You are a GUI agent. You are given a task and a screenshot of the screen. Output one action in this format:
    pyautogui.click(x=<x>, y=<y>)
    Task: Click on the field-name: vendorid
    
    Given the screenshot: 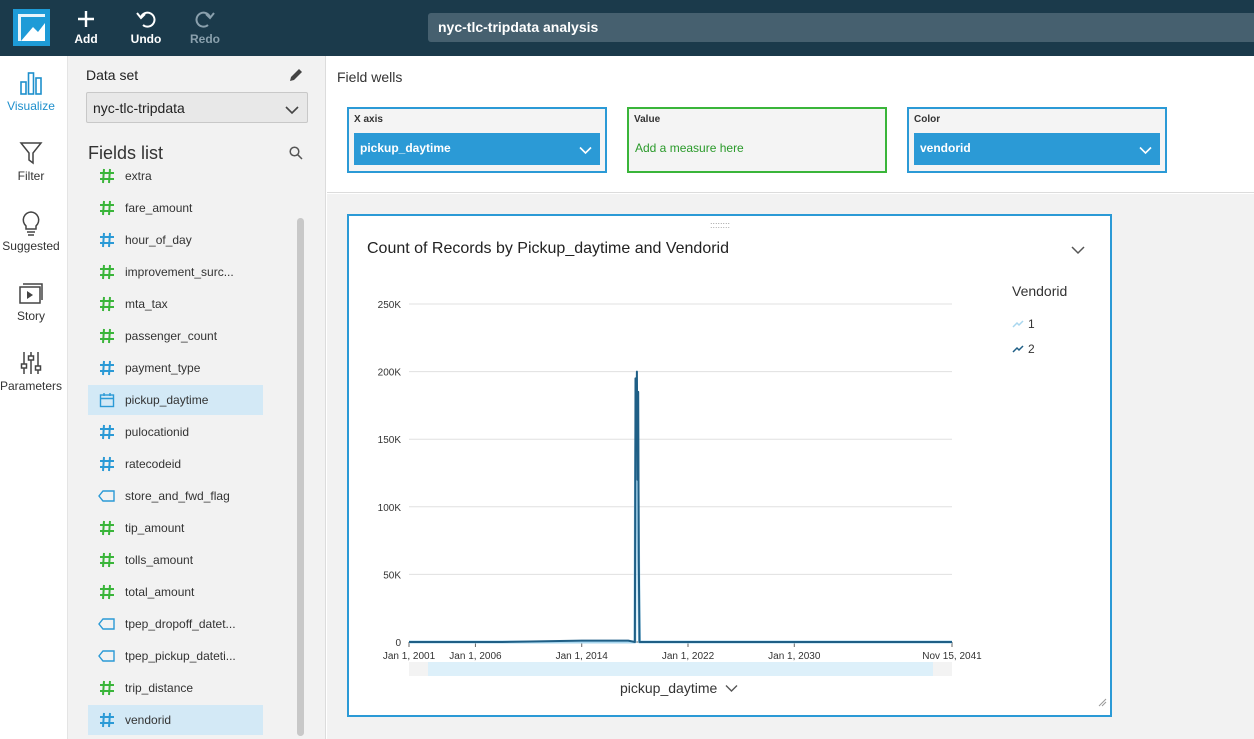 What is the action you would take?
    pyautogui.click(x=148, y=720)
    